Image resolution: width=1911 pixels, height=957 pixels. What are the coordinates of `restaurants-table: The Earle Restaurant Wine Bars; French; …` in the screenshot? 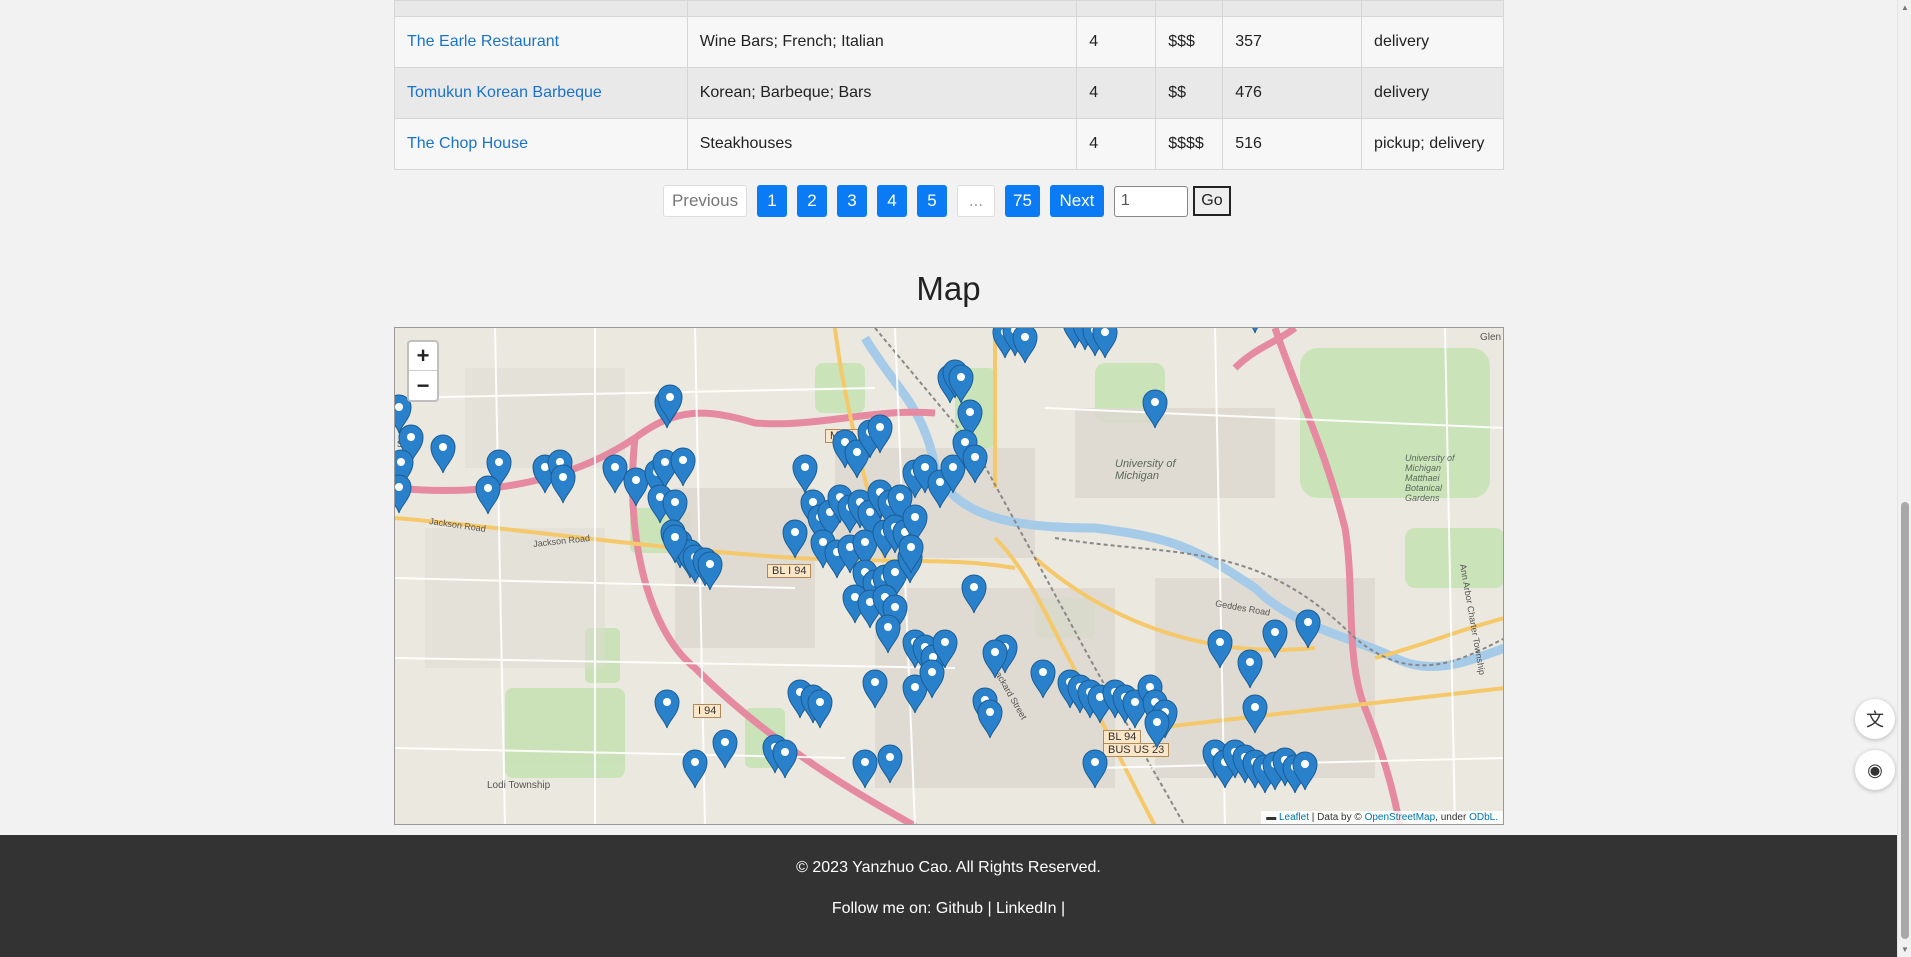 It's located at (949, 85).